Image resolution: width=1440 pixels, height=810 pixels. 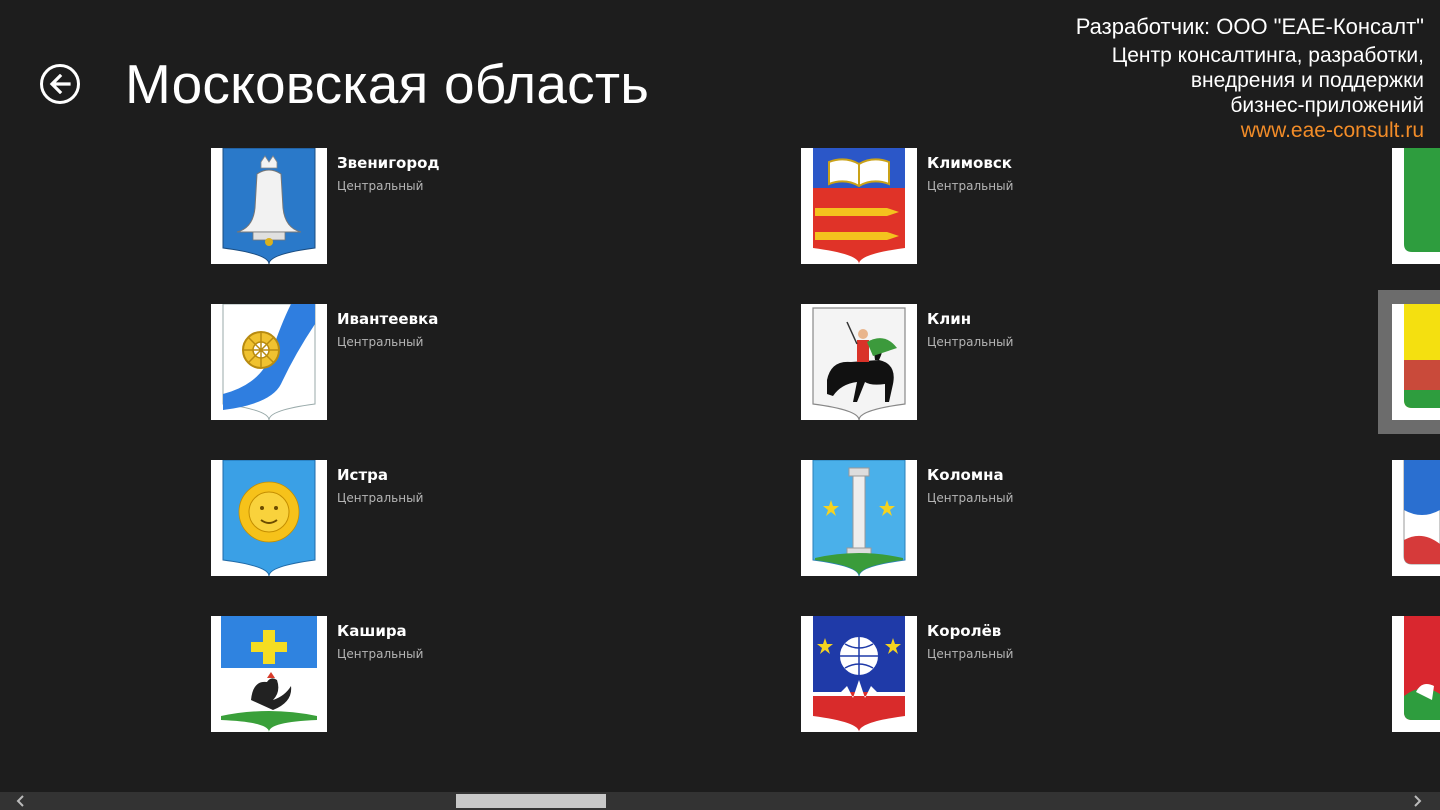 What do you see at coordinates (391, 363) in the screenshot?
I see `city-tile-ivanteevka: Ивантеевка Центральный` at bounding box center [391, 363].